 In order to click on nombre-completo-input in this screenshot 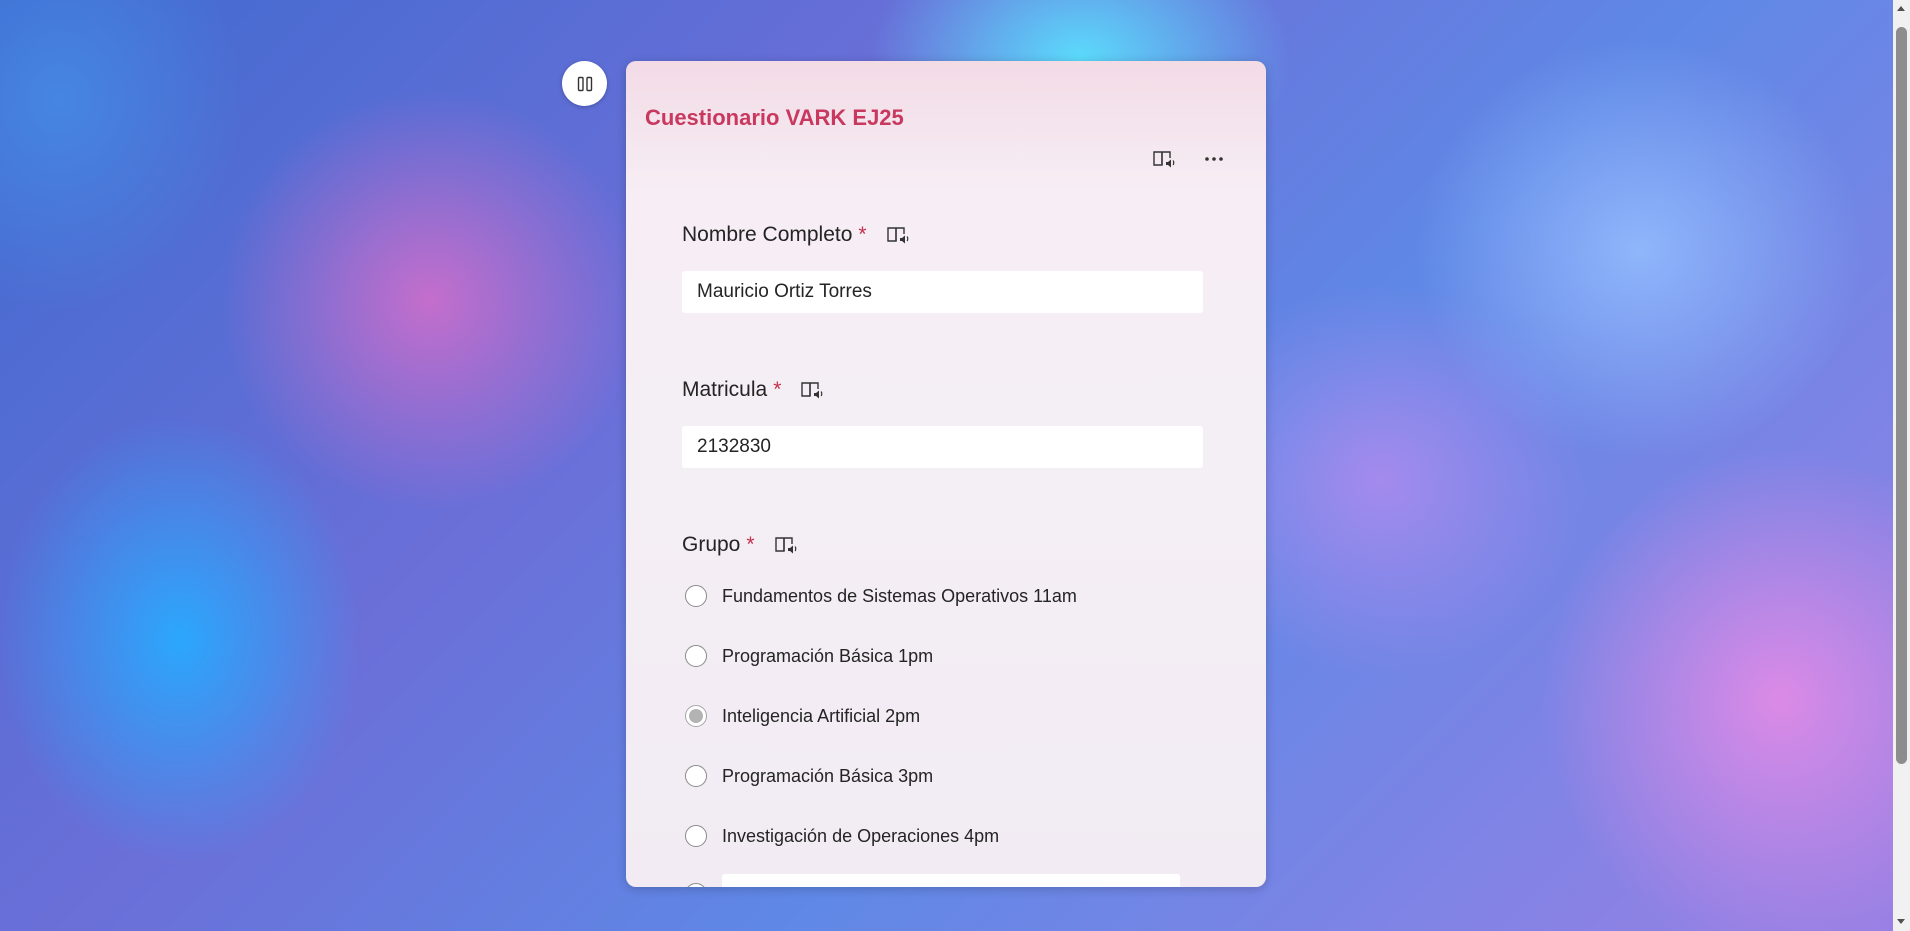, I will do `click(942, 292)`.